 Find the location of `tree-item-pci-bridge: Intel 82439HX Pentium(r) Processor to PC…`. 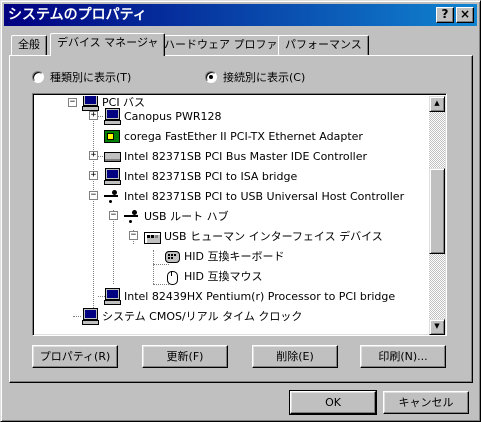

tree-item-pci-bridge: Intel 82439HX Pentium(r) Processor to PC… is located at coordinates (249, 296).